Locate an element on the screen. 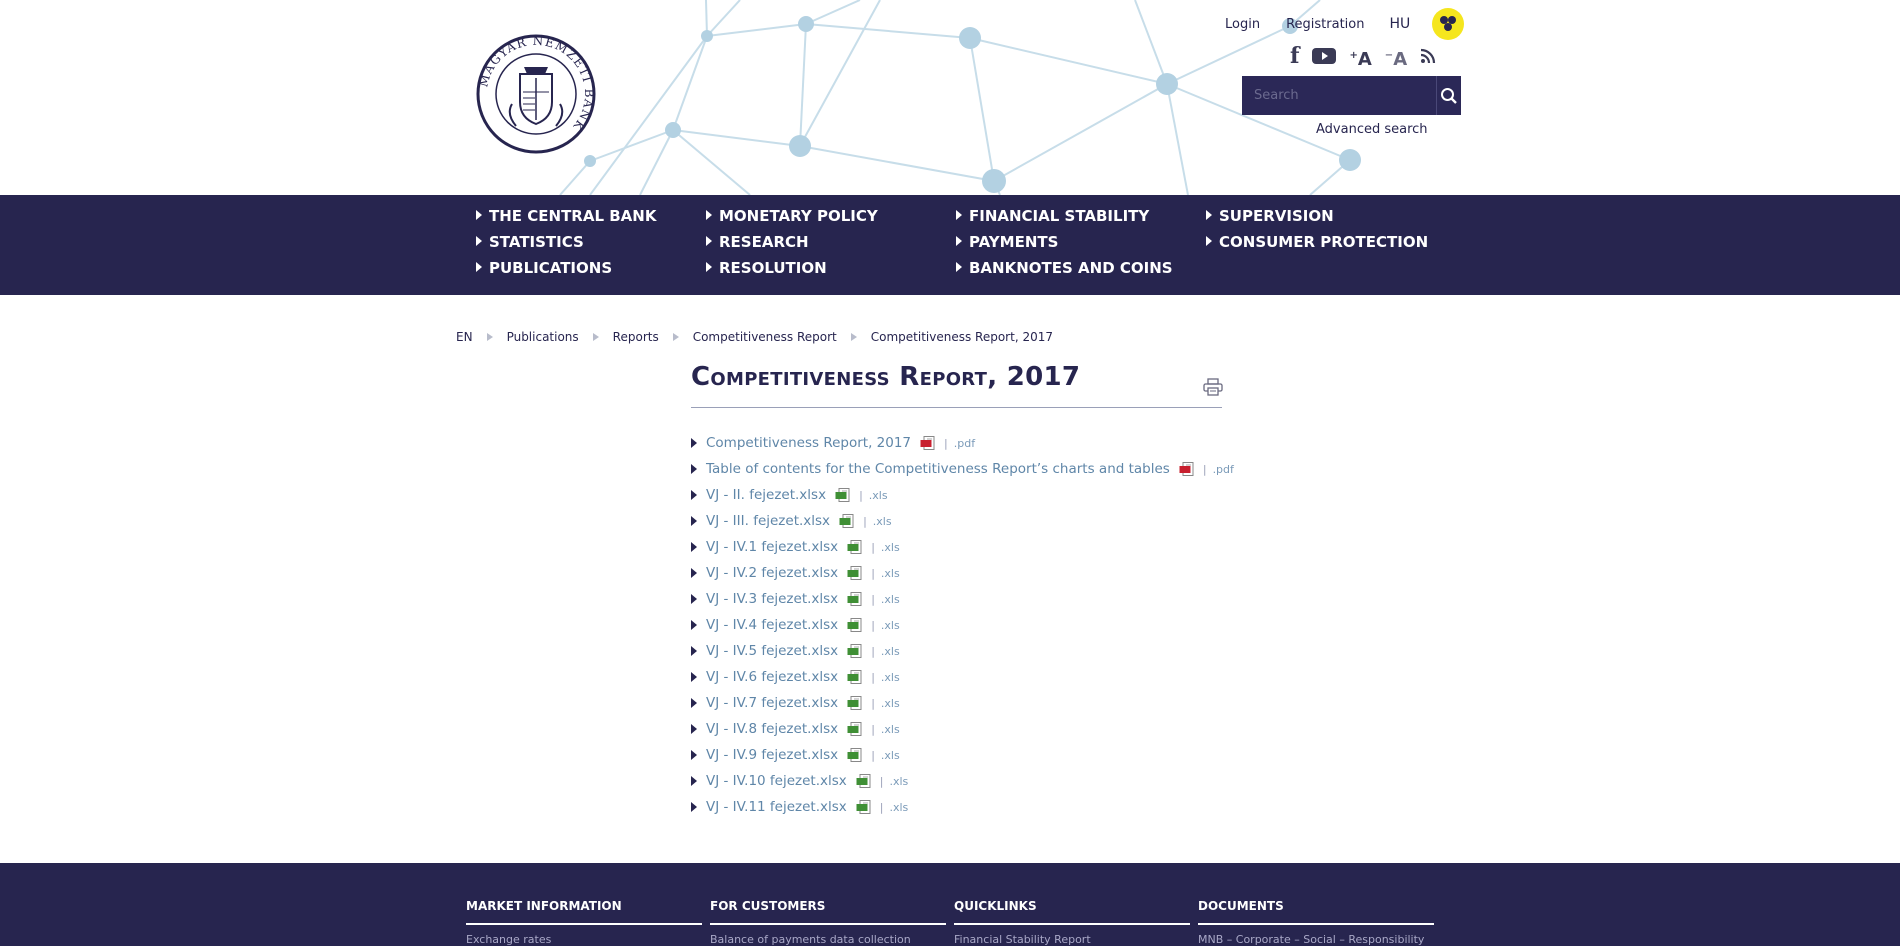 The height and width of the screenshot is (946, 1900). nav-publications: PUBLICATIONS is located at coordinates (544, 268).